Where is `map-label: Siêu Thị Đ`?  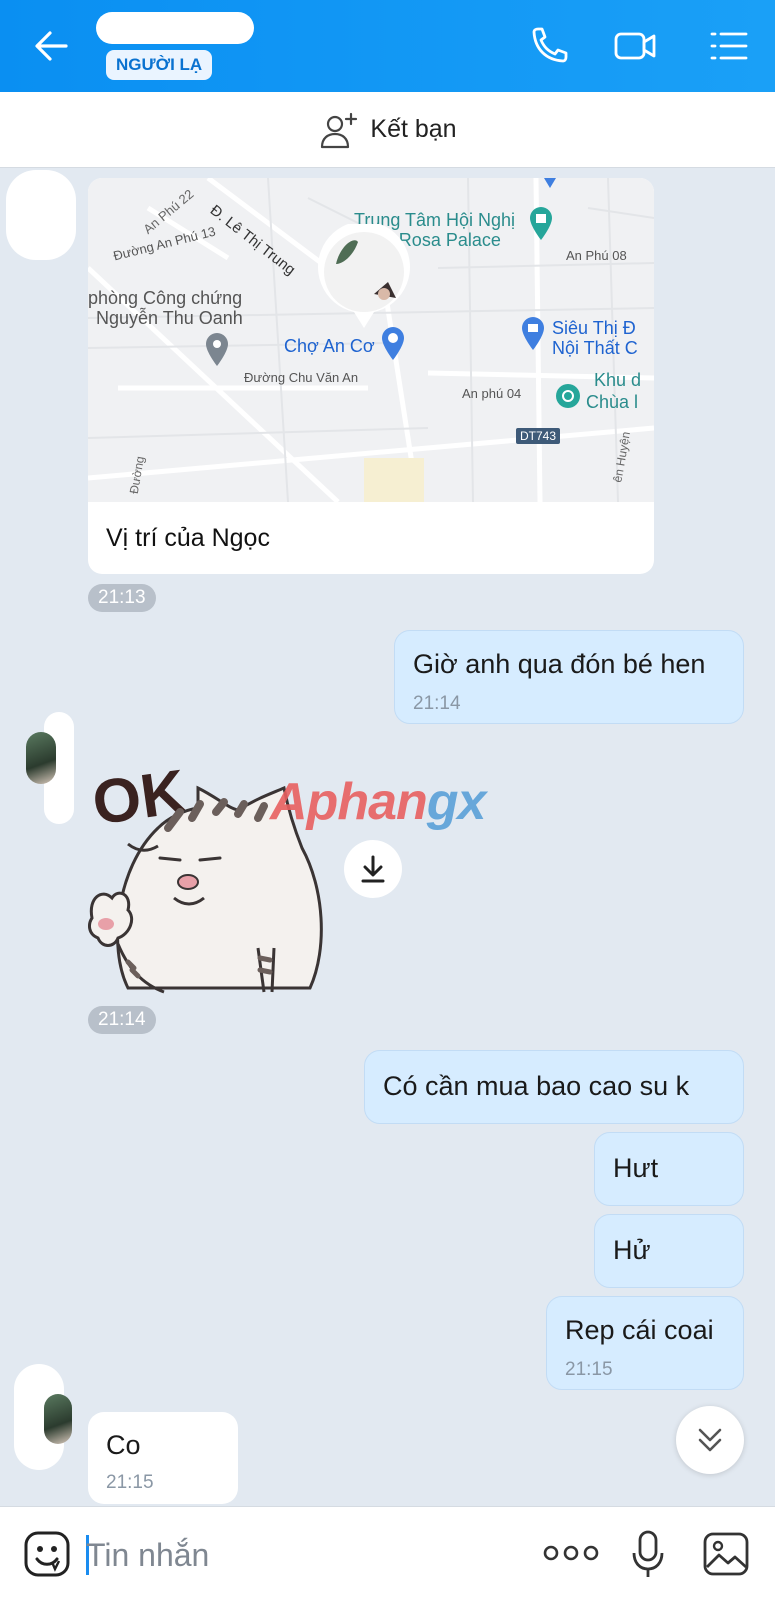
map-label: Siêu Thị Đ is located at coordinates (594, 328).